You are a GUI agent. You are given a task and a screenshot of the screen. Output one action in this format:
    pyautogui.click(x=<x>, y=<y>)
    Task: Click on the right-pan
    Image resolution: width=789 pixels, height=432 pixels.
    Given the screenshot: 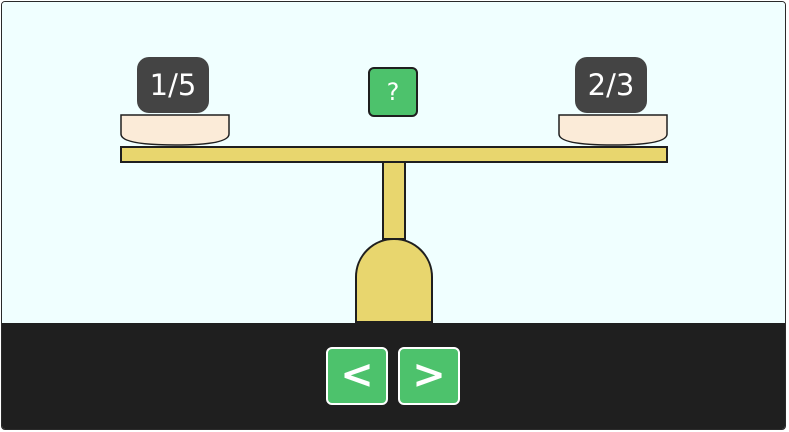 What is the action you would take?
    pyautogui.click(x=613, y=130)
    